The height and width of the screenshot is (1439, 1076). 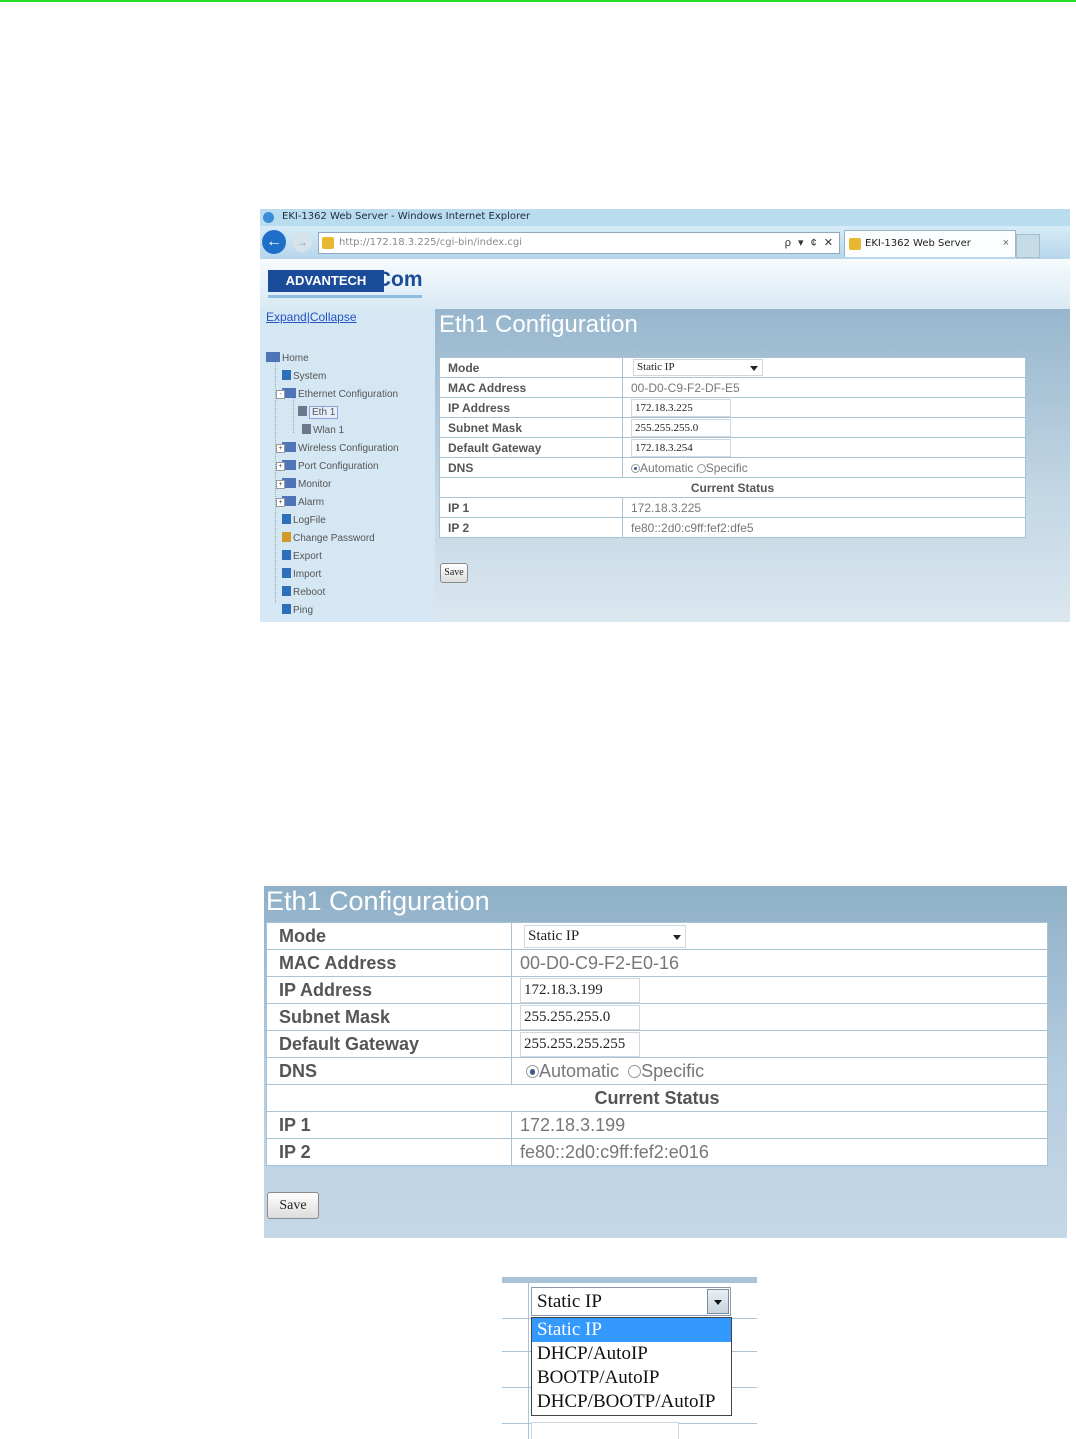 What do you see at coordinates (718, 1301) in the screenshot?
I see `dropdown-arrow-icon` at bounding box center [718, 1301].